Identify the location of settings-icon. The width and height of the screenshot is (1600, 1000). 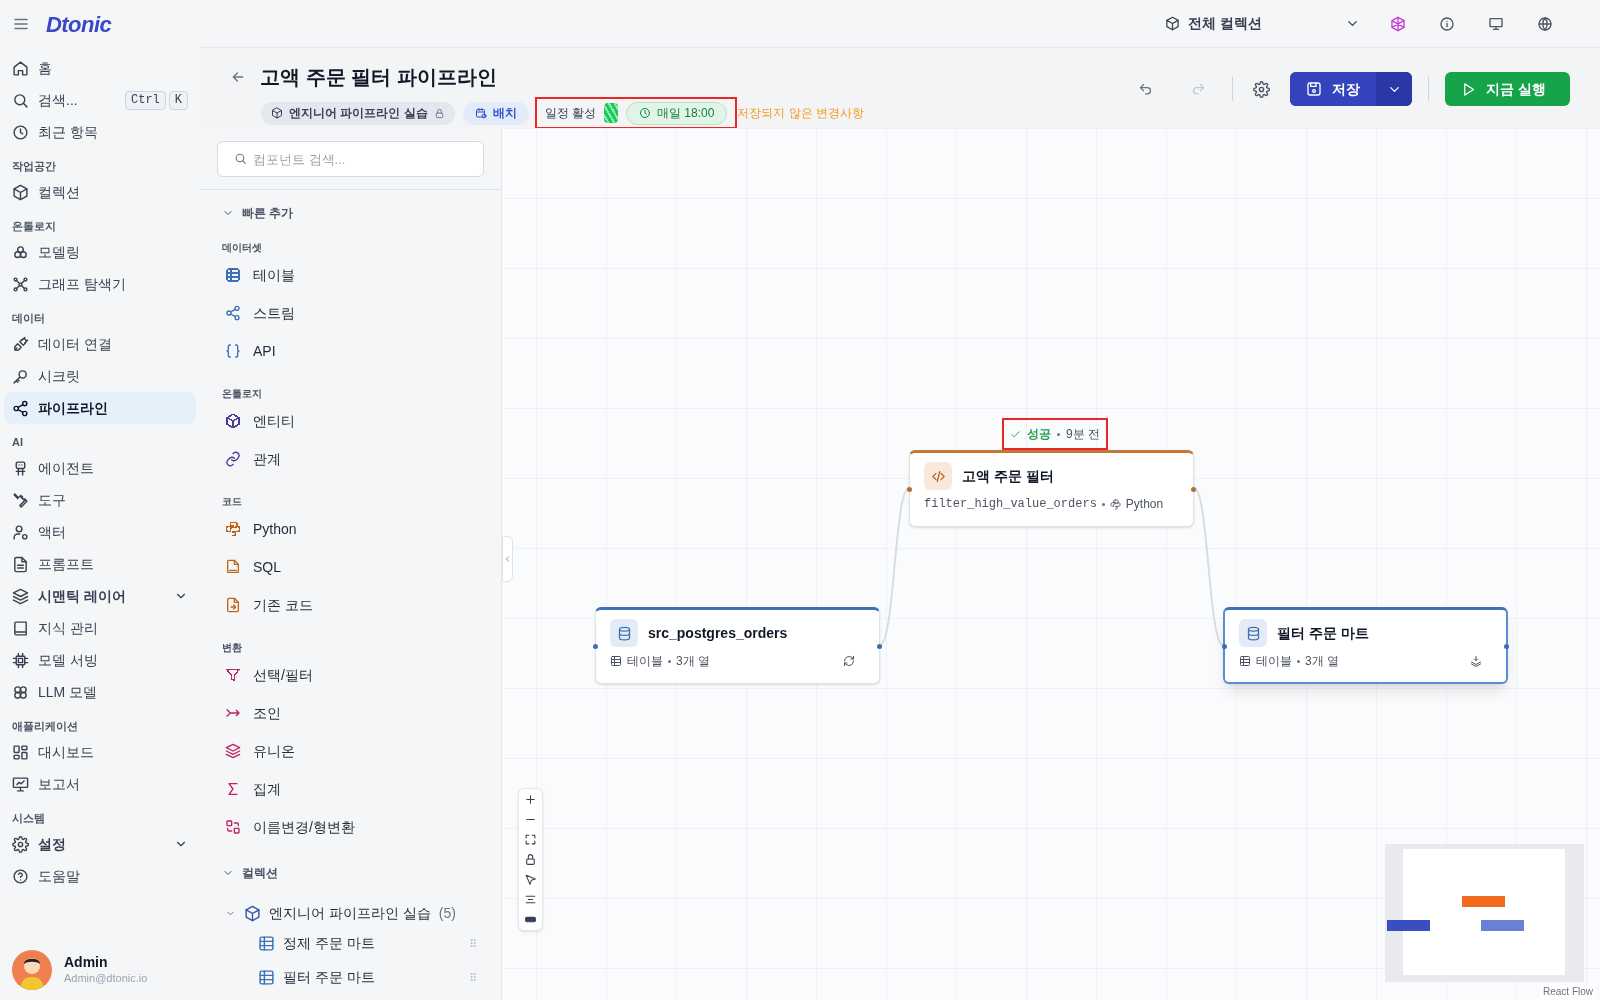
(1262, 89).